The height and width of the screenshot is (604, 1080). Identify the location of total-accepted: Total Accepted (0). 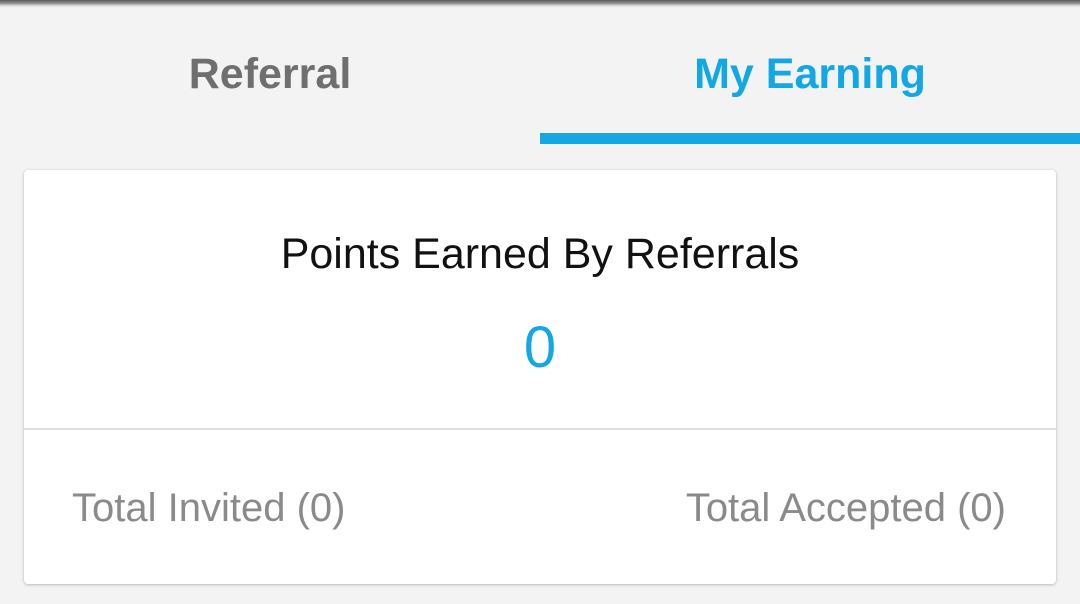
(845, 508).